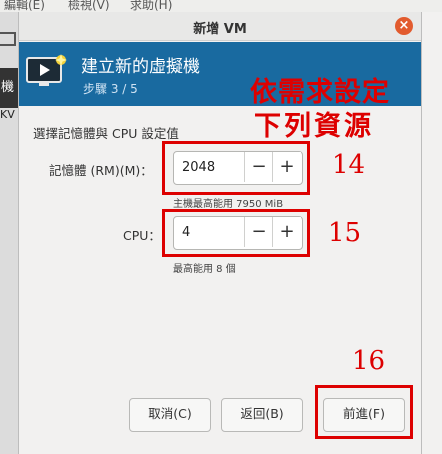 Image resolution: width=442 pixels, height=454 pixels. I want to click on bg-menu-view: 檢視(V), so click(89, 6).